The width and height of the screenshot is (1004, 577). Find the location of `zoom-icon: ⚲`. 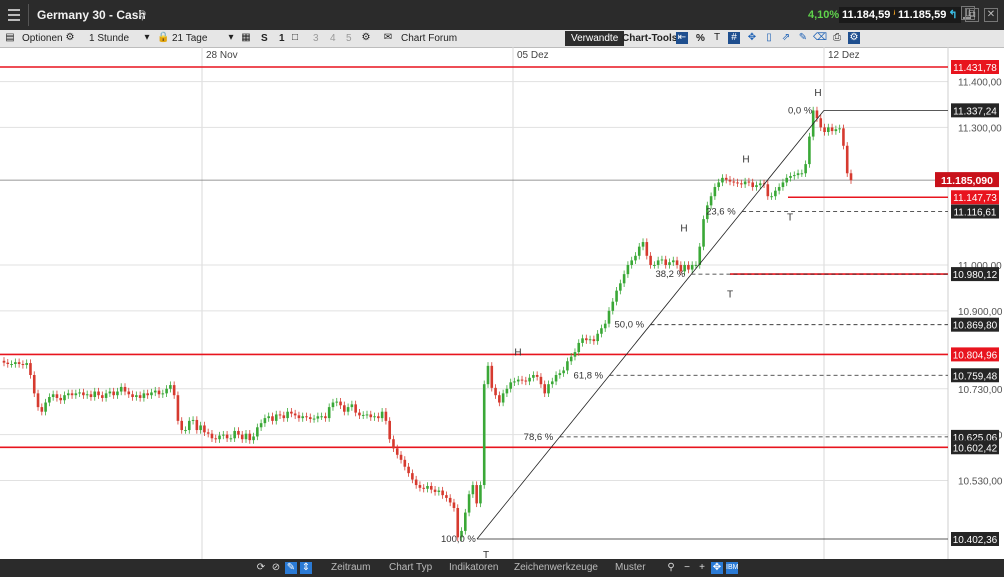

zoom-icon: ⚲ is located at coordinates (671, 568).